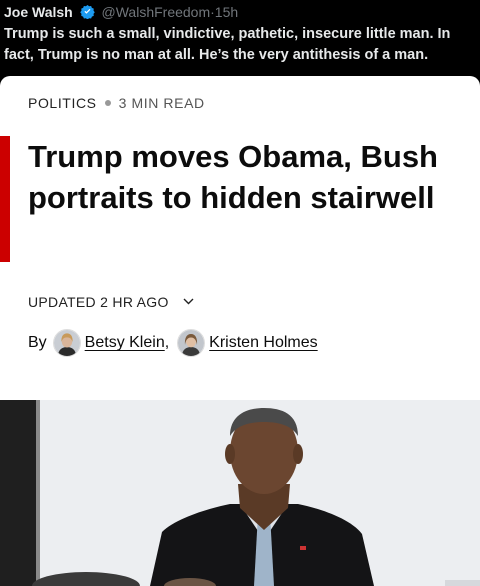  I want to click on read-time: 3 MIN READ, so click(161, 103).